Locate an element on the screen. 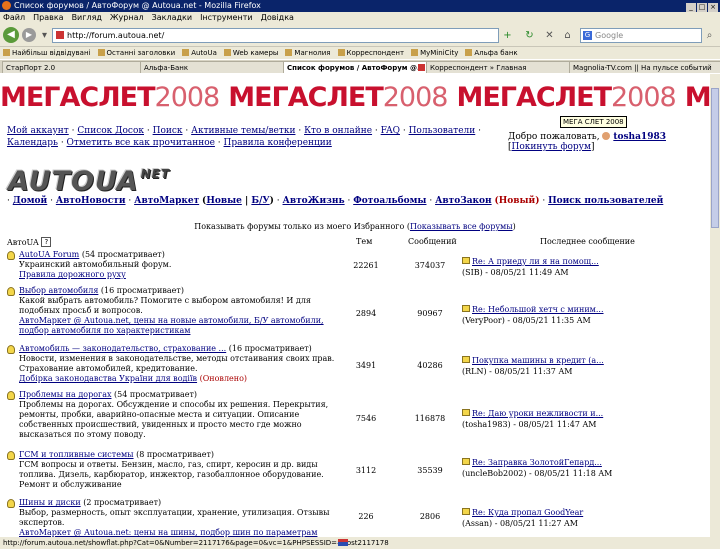  users-link: Пользователи is located at coordinates (442, 131).